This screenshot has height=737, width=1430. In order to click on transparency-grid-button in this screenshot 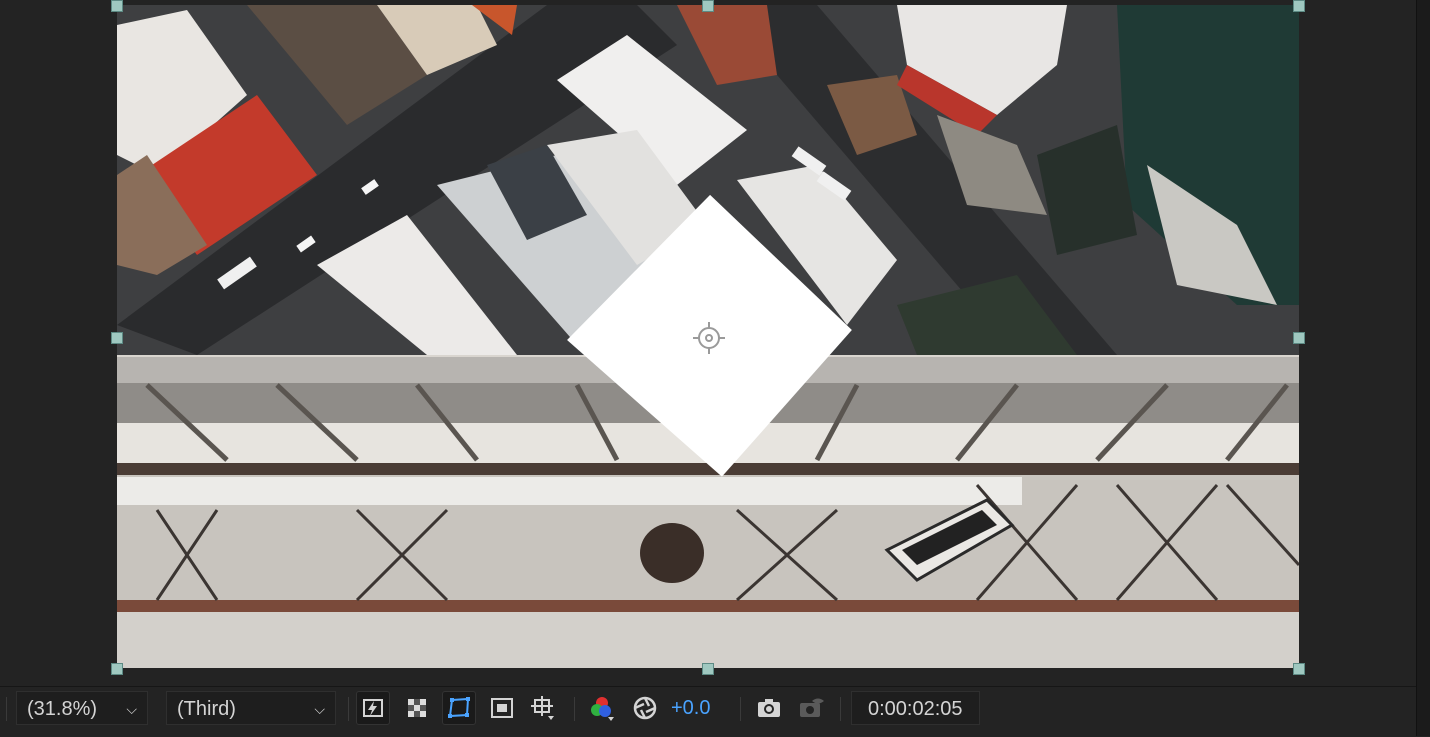, I will do `click(417, 708)`.